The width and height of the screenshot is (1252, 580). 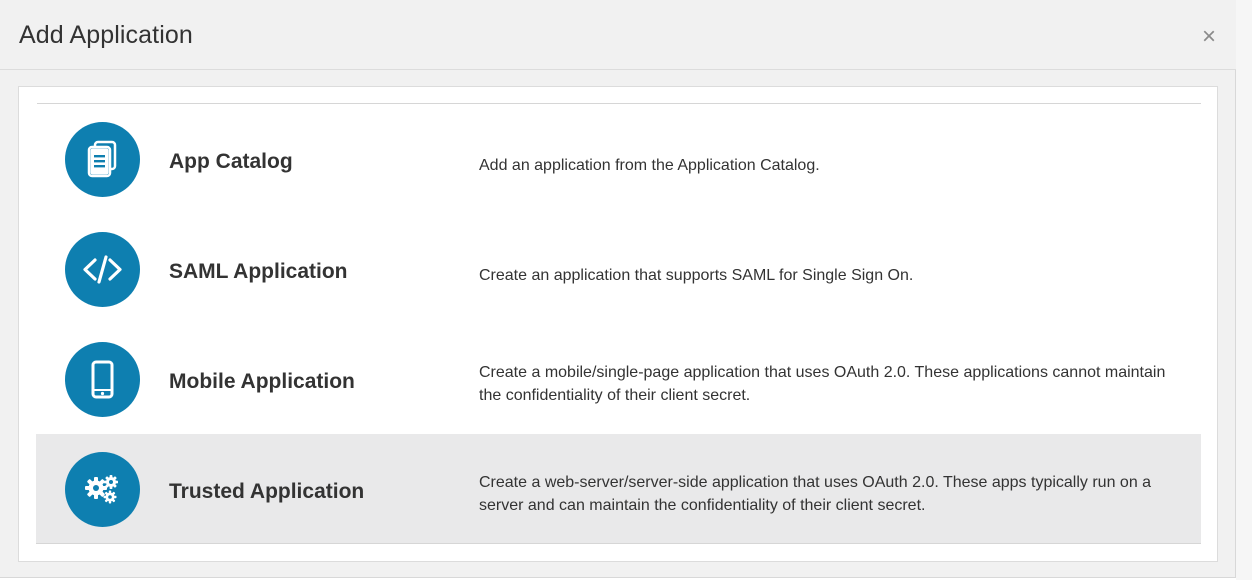 What do you see at coordinates (102, 159) in the screenshot?
I see `catalog-icon` at bounding box center [102, 159].